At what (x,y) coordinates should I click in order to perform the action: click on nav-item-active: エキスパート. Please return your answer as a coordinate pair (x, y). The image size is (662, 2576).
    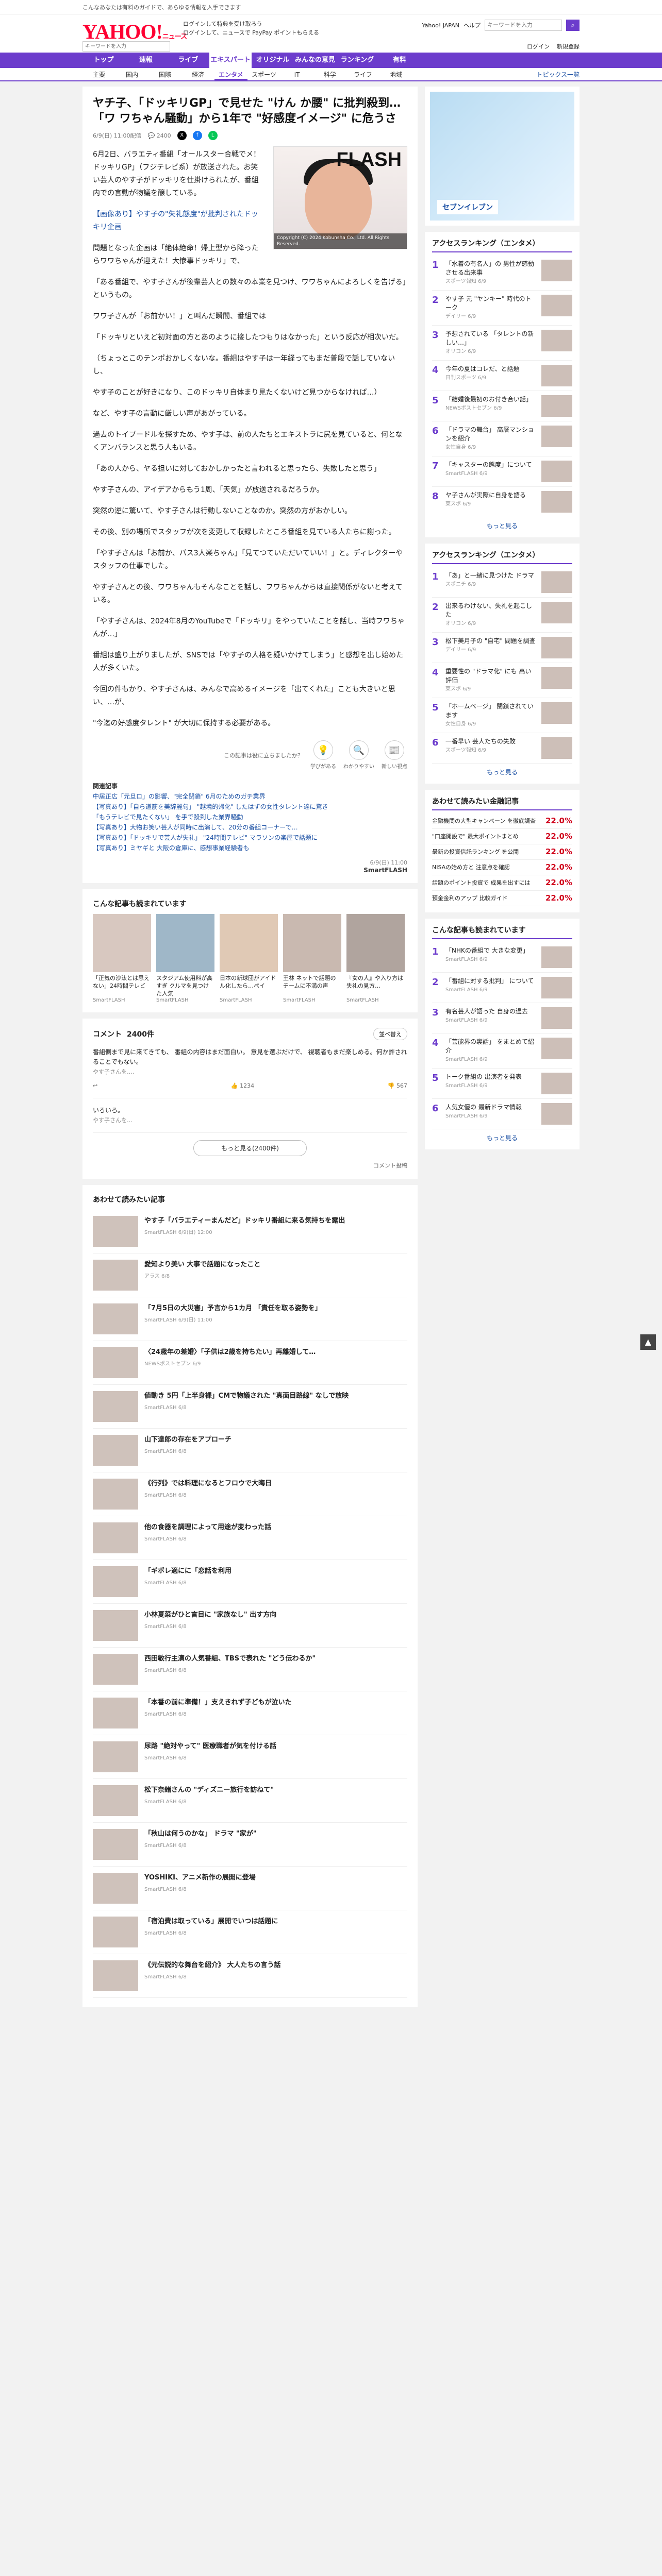
    Looking at the image, I should click on (230, 60).